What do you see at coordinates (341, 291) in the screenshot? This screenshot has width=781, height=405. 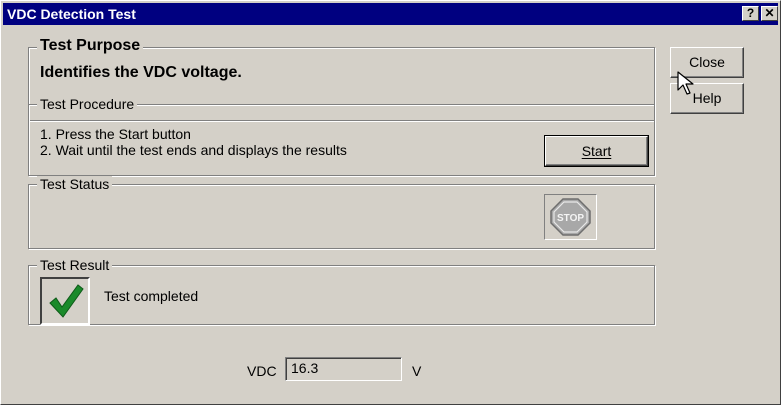 I see `test-result-group: Test Result Test completed` at bounding box center [341, 291].